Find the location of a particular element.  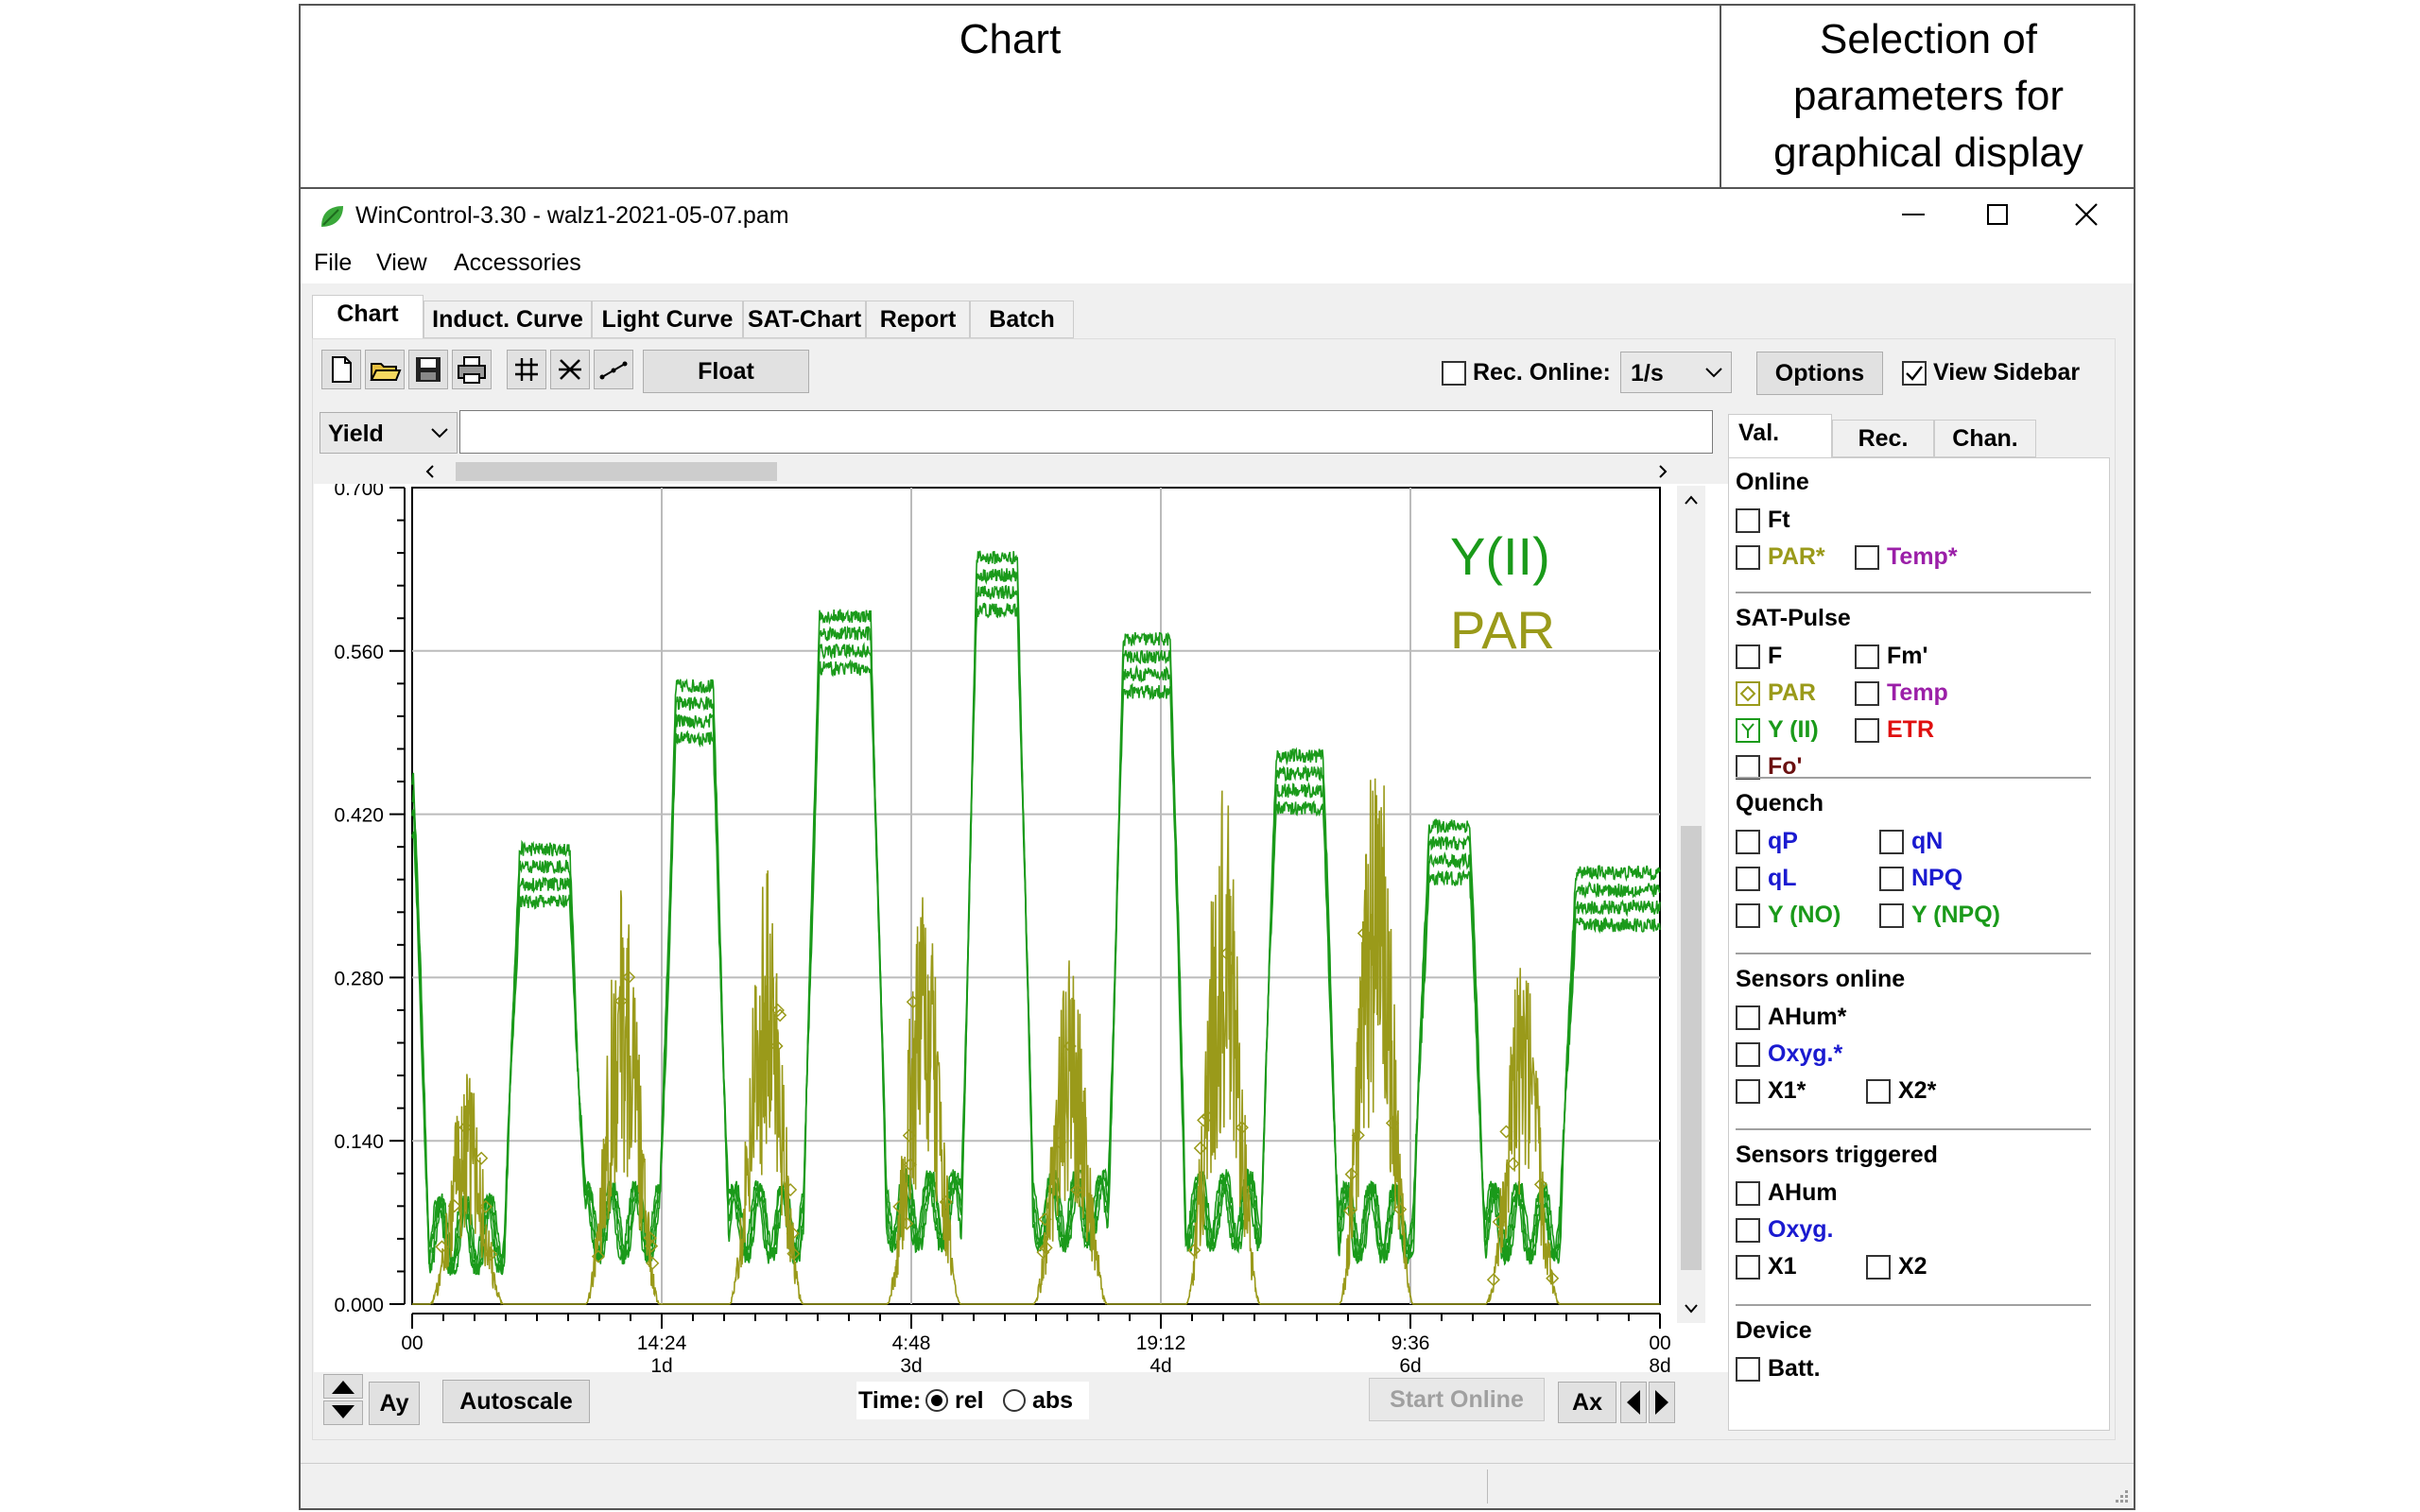

x-tick-day-label: 4d is located at coordinates (1160, 1363).